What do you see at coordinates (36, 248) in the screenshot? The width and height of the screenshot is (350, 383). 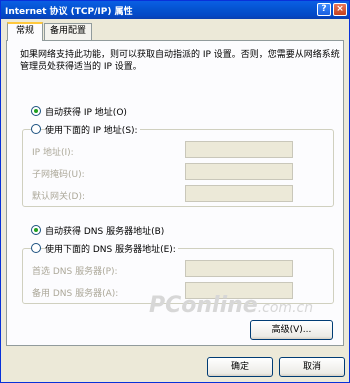 I see `manual-dns-radio` at bounding box center [36, 248].